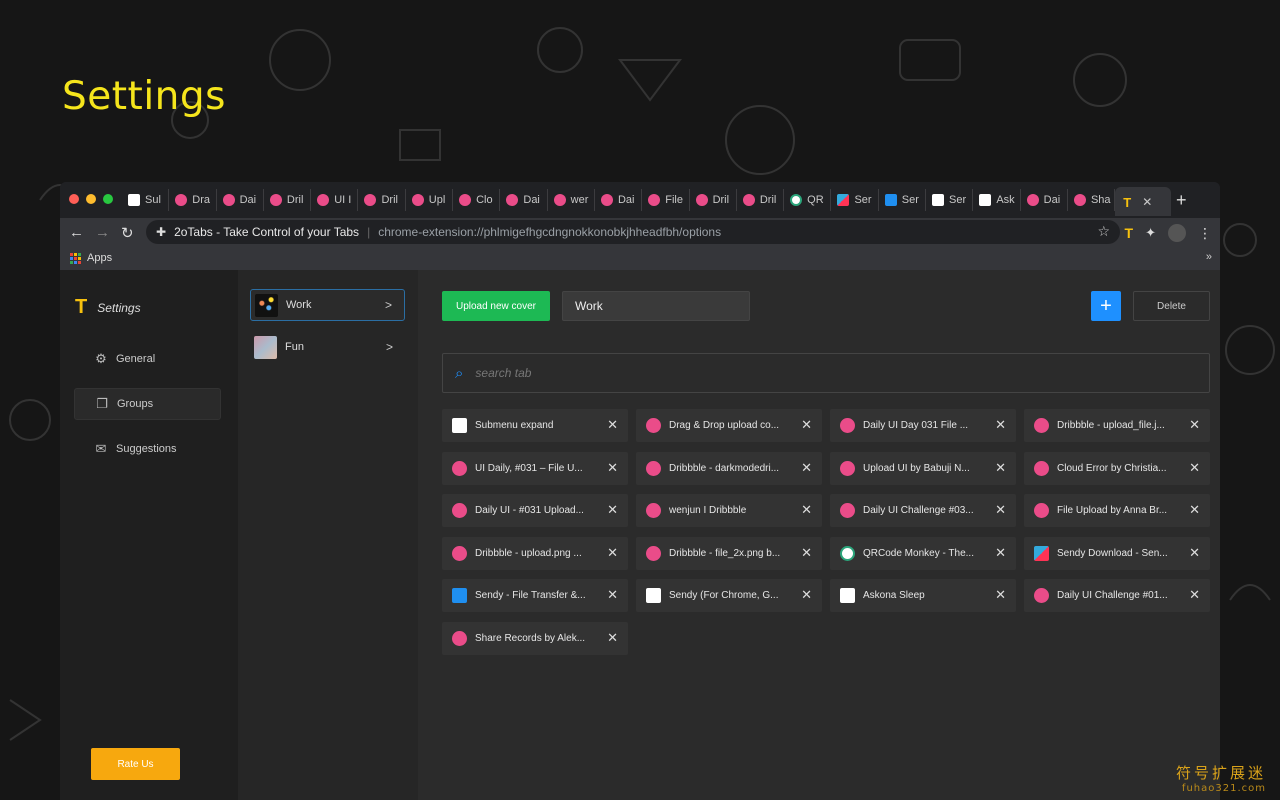 The width and height of the screenshot is (1280, 800). Describe the element at coordinates (535, 468) in the screenshot. I see `saved-tab-chip: UI Daily, #031 – File U... ✕` at that location.